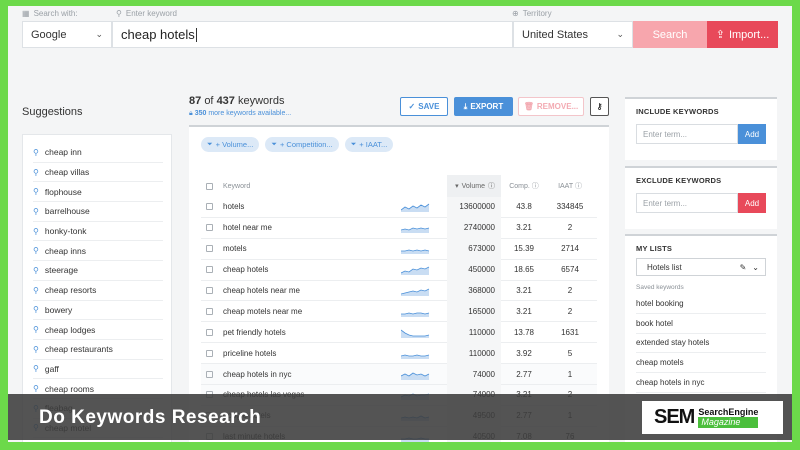 The height and width of the screenshot is (450, 800). Describe the element at coordinates (701, 344) in the screenshot. I see `saved-keyword-item: extended stay hotels` at that location.